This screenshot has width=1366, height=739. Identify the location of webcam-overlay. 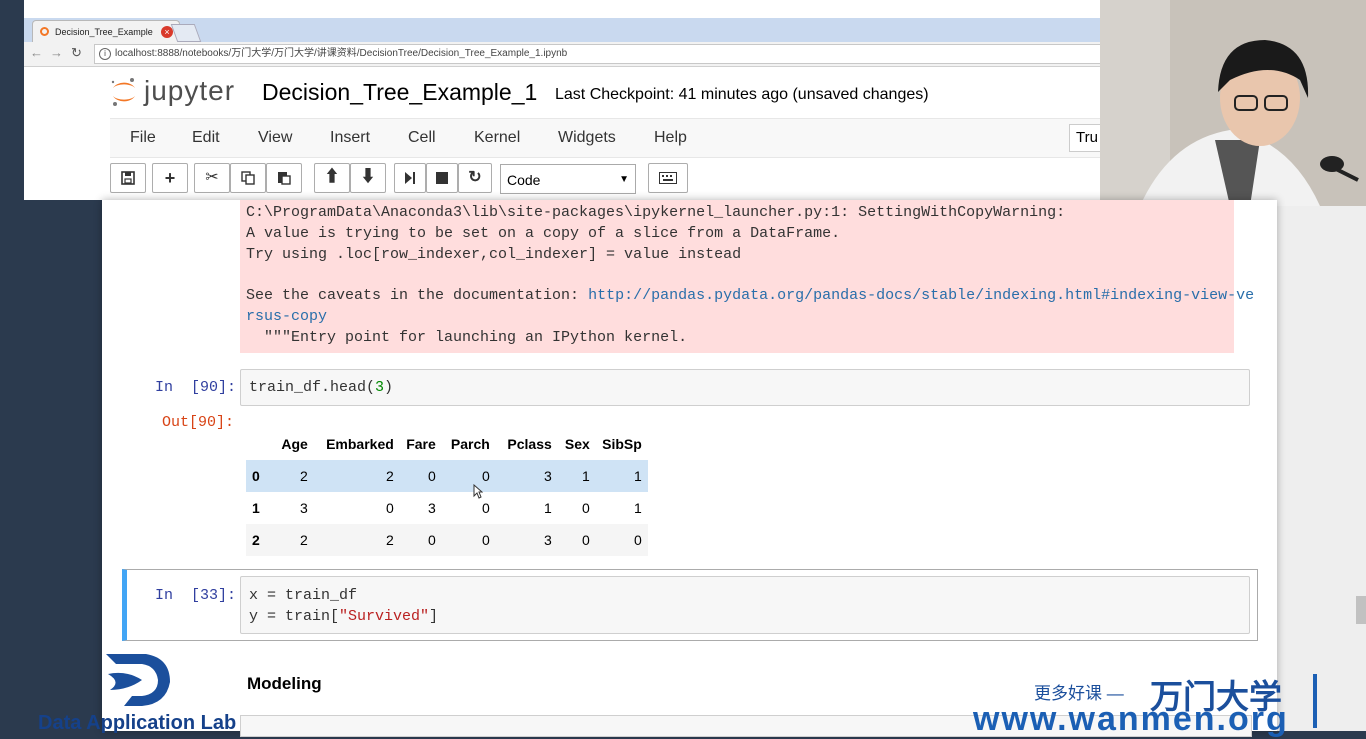
(1233, 103).